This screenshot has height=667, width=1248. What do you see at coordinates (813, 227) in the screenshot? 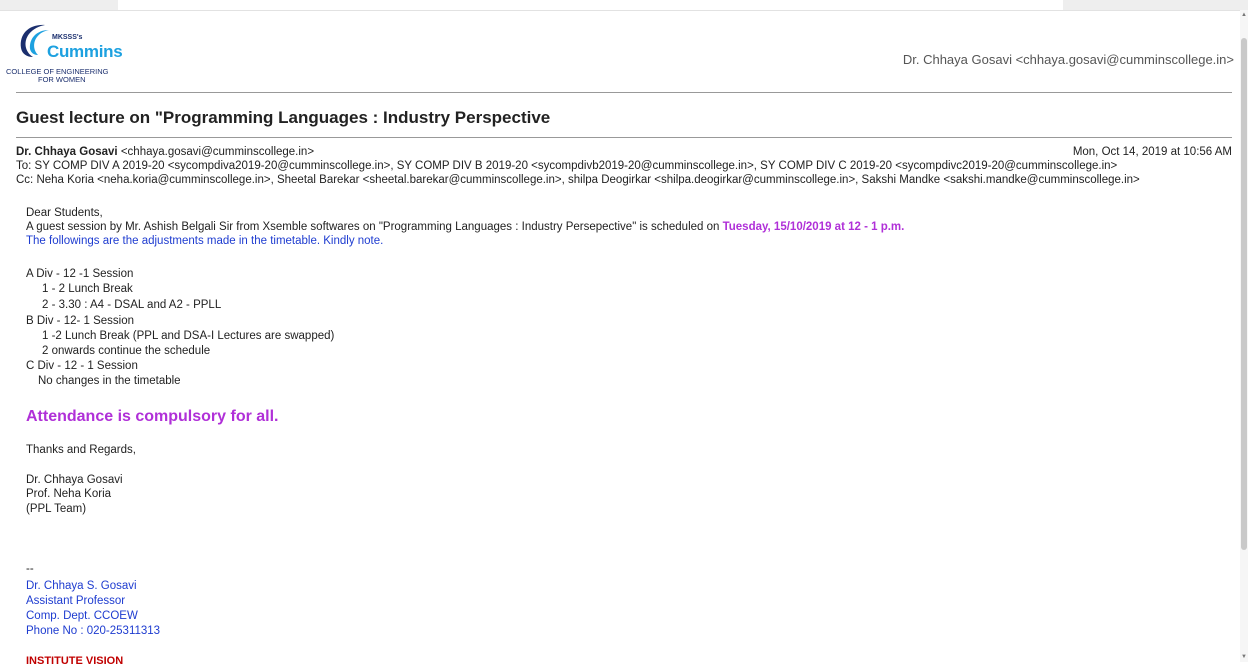
I see `session-datetime: Tuesday, 15/10/2019 at 12 - 1 p.m.` at bounding box center [813, 227].